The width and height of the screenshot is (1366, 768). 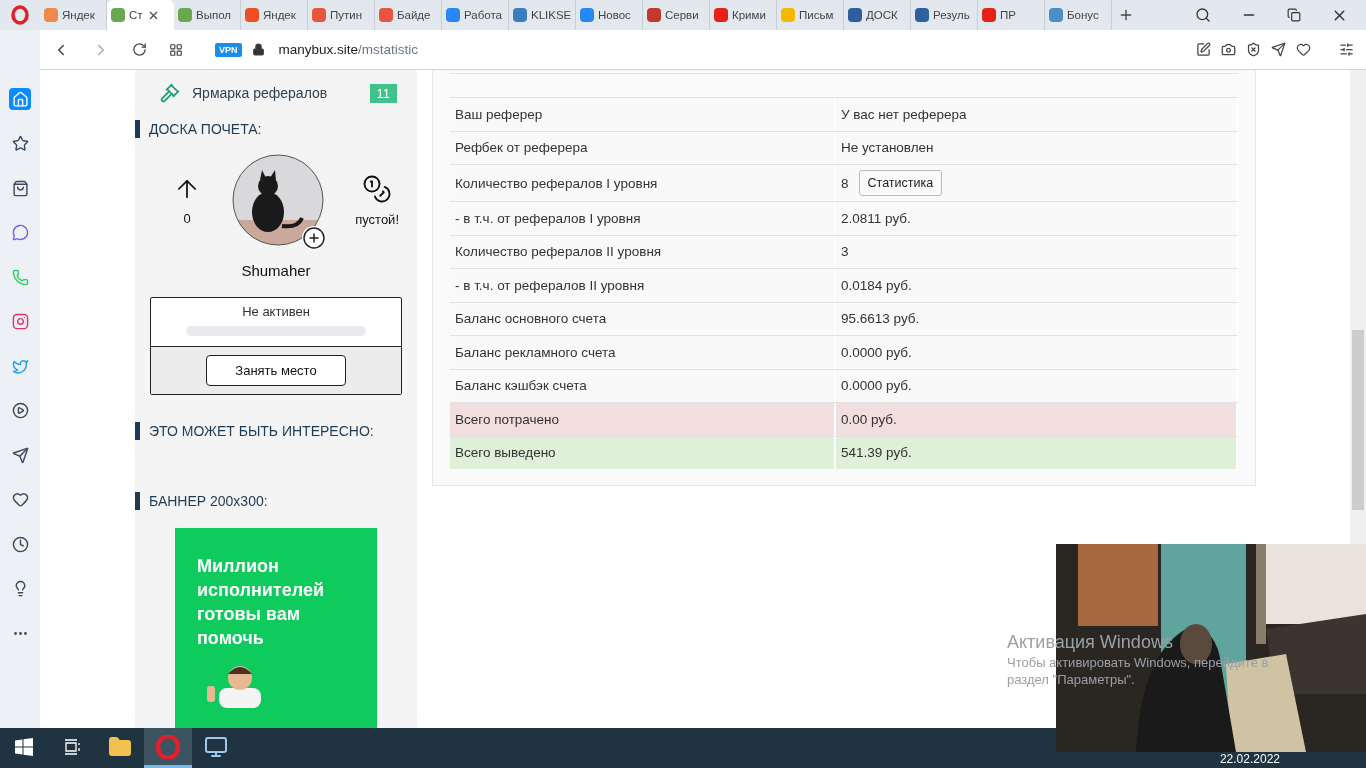 What do you see at coordinates (548, 218) in the screenshot?
I see `row-label: - в т.ч. от рефералов I уровня` at bounding box center [548, 218].